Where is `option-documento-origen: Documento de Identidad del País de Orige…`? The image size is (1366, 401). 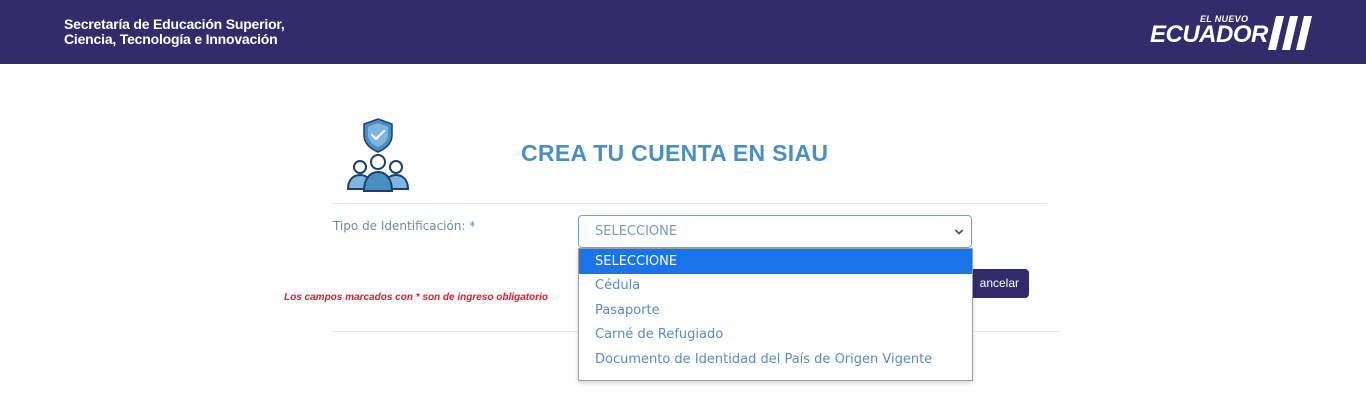
option-documento-origen: Documento de Identidad del País de Orige… is located at coordinates (775, 360).